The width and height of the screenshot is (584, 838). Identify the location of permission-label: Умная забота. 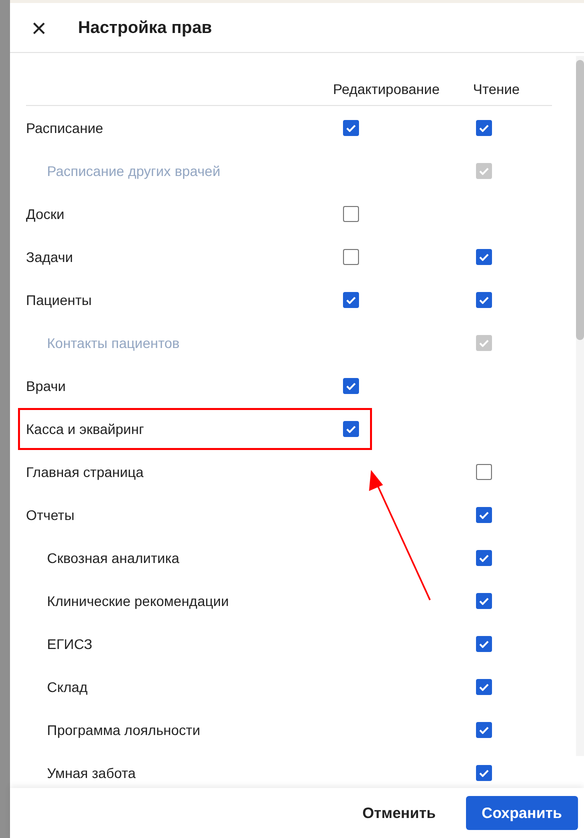
(91, 772).